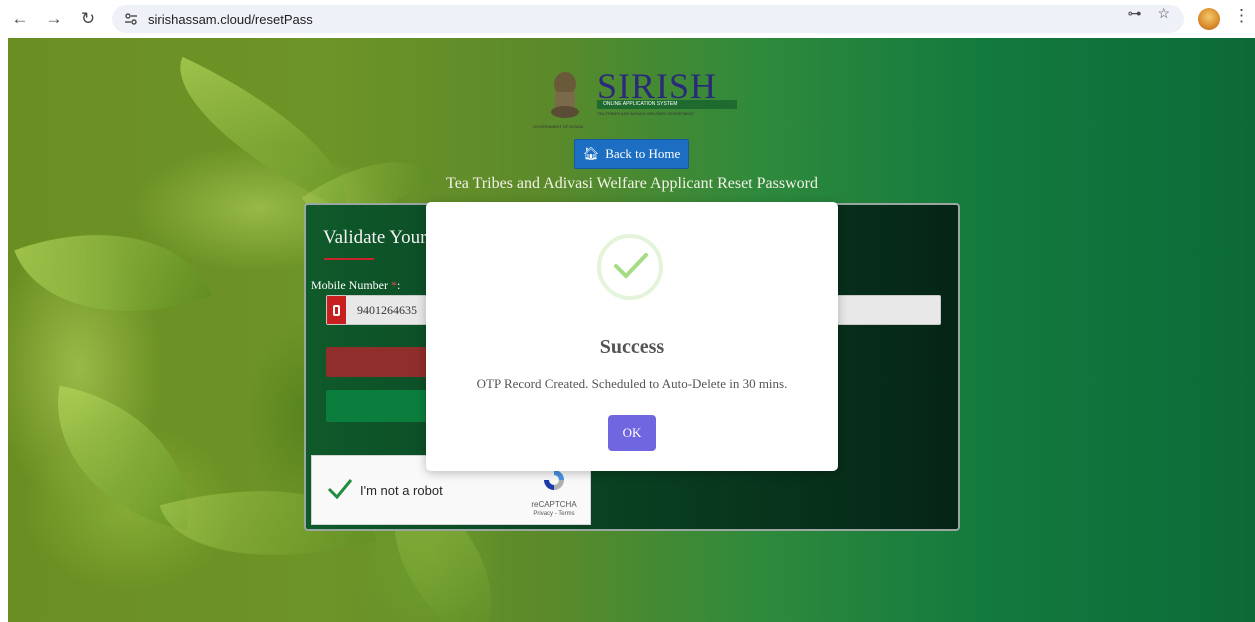  Describe the element at coordinates (1241, 16) in the screenshot. I see `more-menu-icon: ⋮` at that location.